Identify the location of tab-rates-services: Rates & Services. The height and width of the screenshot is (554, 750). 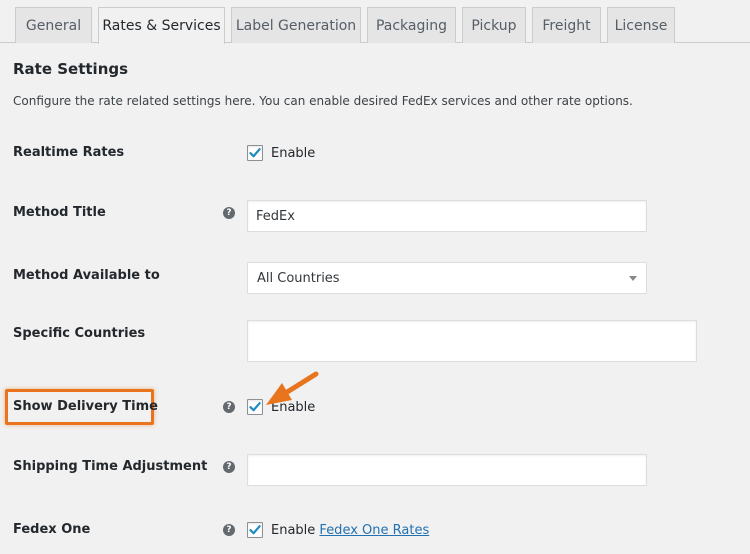
(161, 25).